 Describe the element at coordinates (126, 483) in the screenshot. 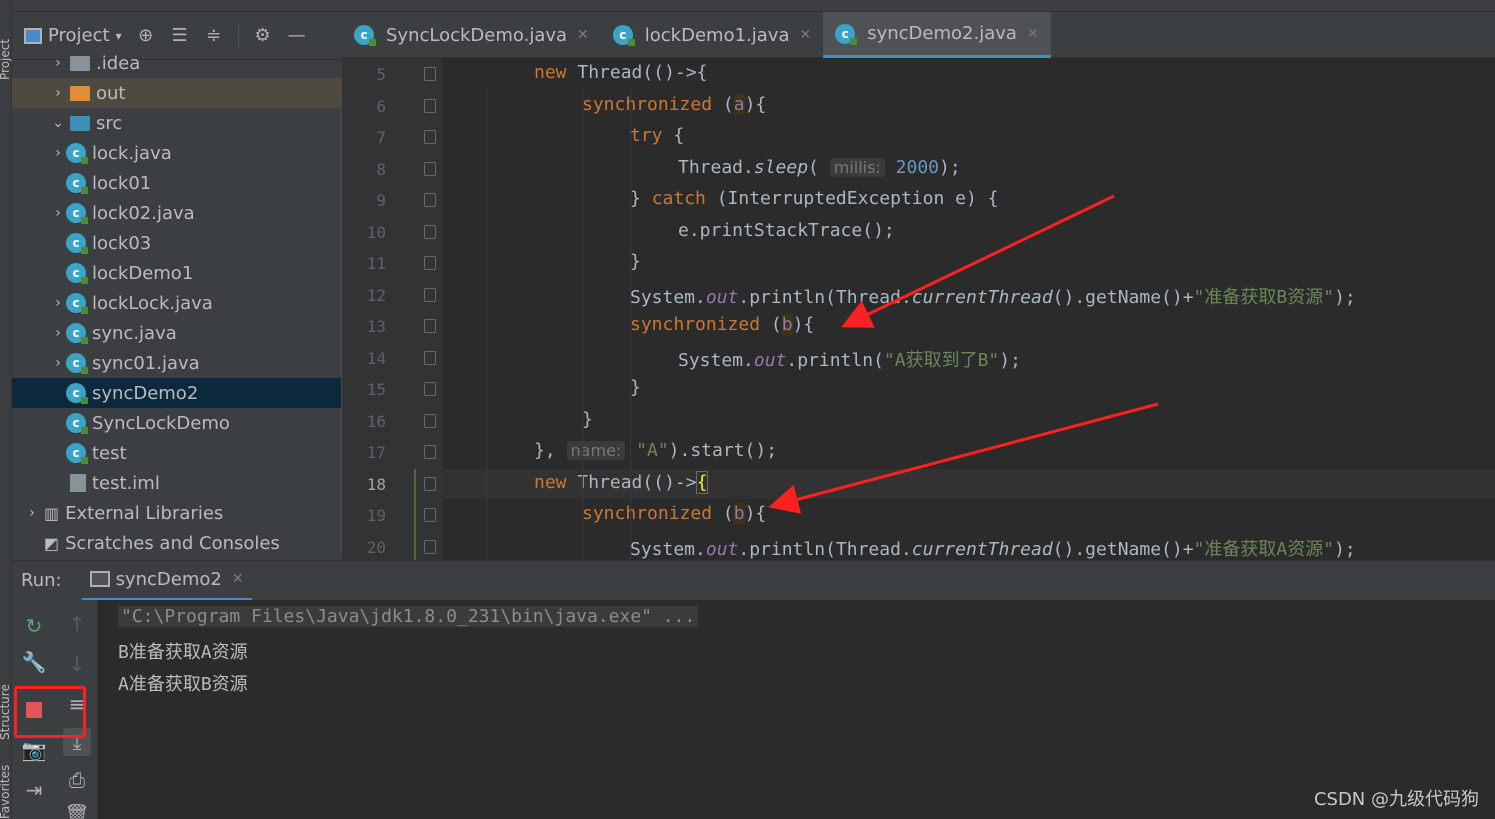

I see `tree-item-label: test.iml` at that location.